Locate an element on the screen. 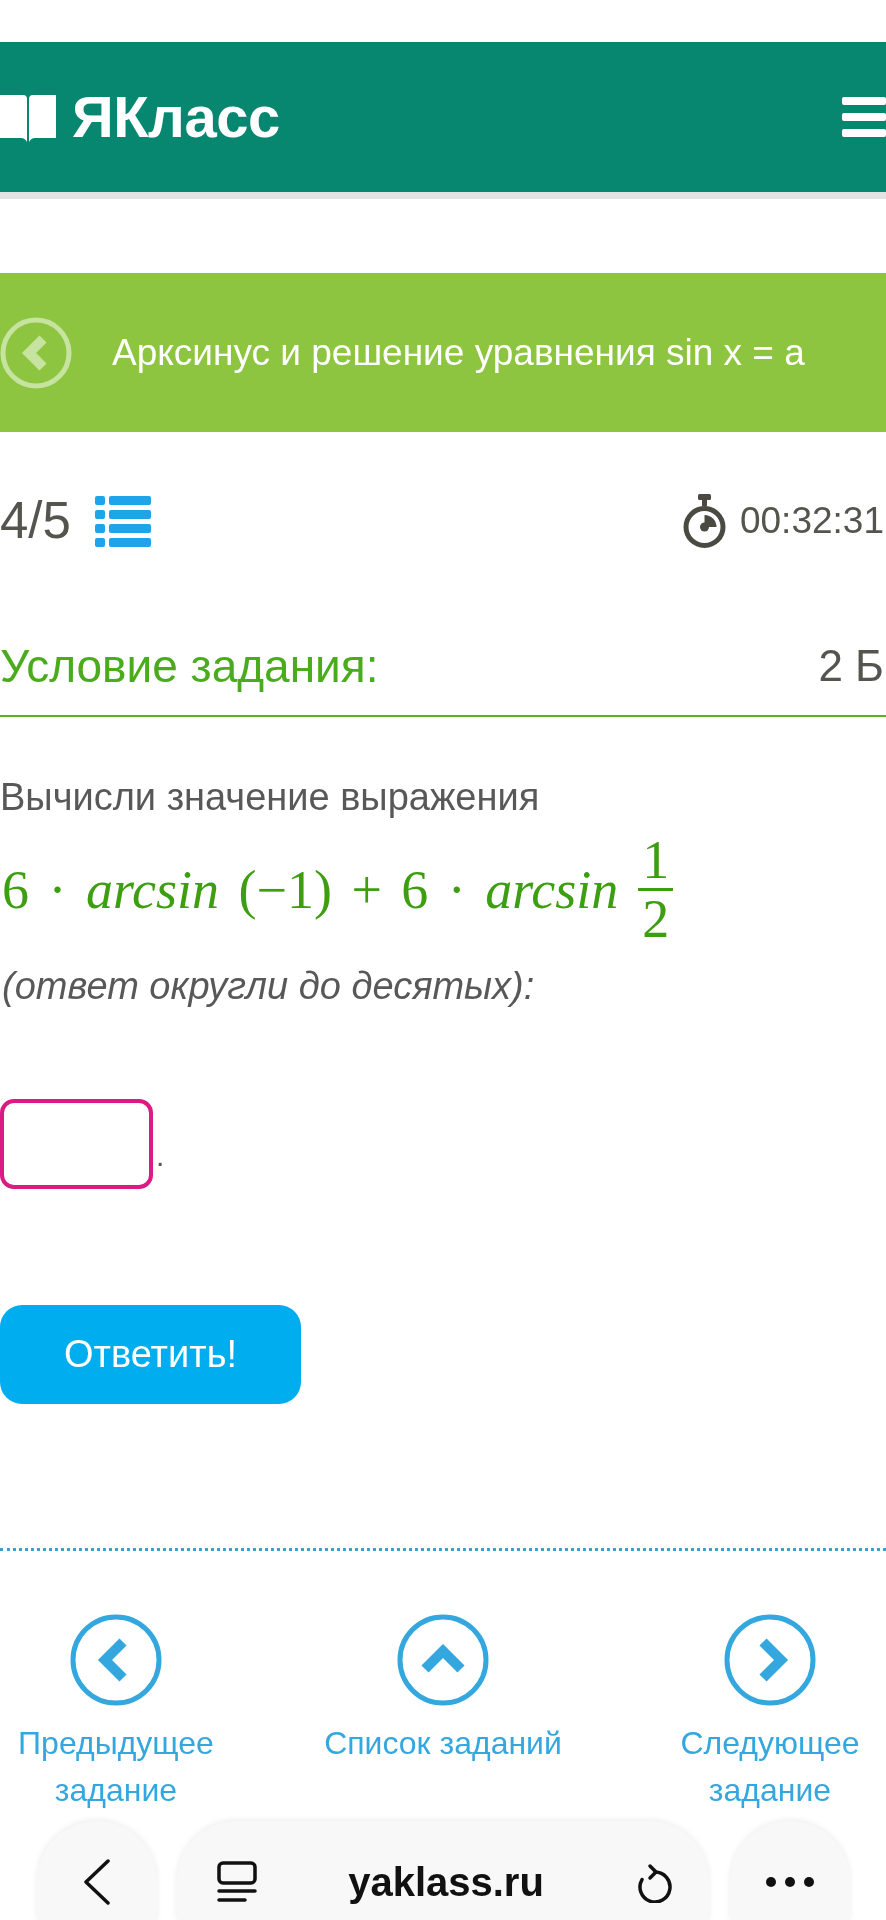 The height and width of the screenshot is (1920, 886). points-text: 2 Б is located at coordinates (851, 666).